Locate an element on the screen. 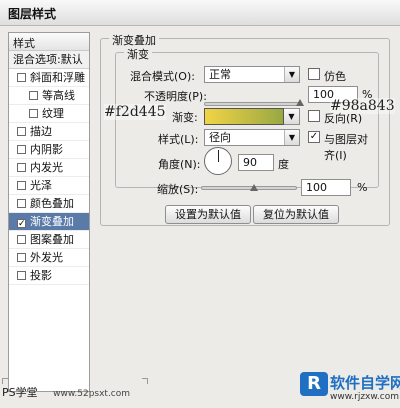  align-with-layer-label: 与图层对齐(I) is located at coordinates (346, 147).